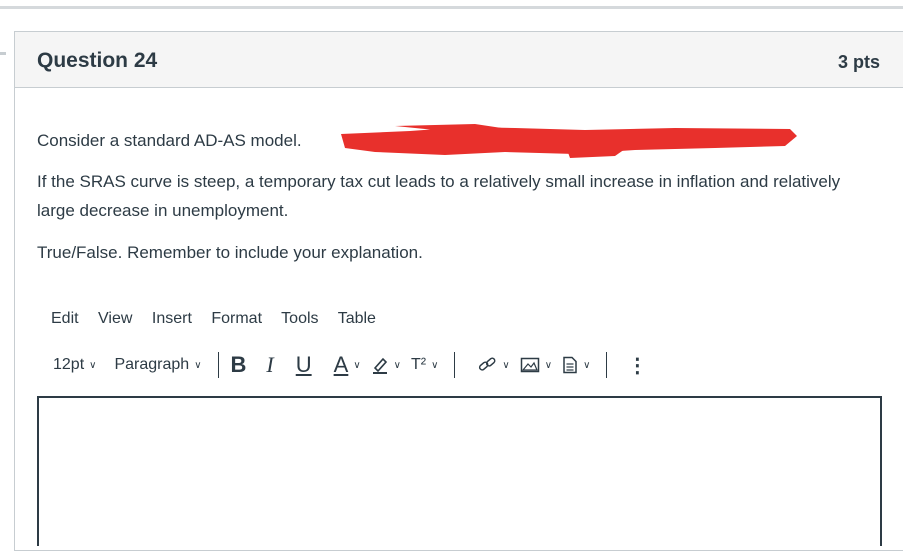 This screenshot has width=903, height=551. Describe the element at coordinates (569, 141) in the screenshot. I see `redaction-mark` at that location.